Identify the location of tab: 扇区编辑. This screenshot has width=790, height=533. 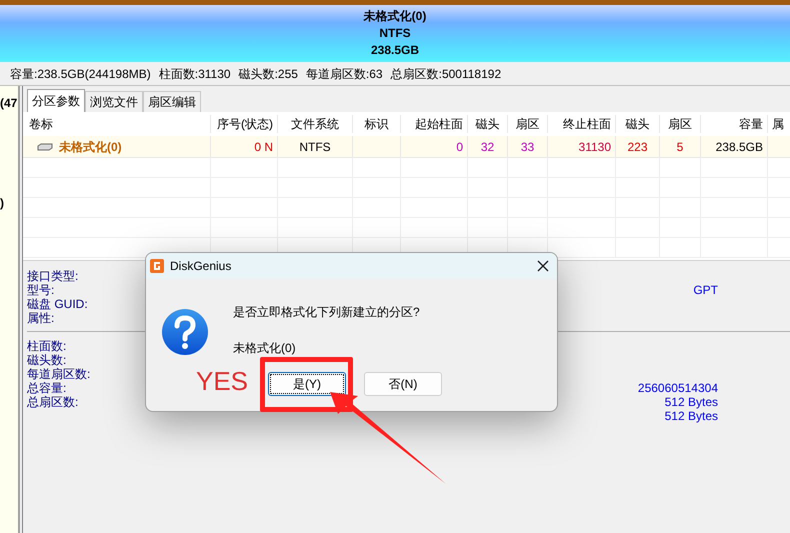
(172, 101).